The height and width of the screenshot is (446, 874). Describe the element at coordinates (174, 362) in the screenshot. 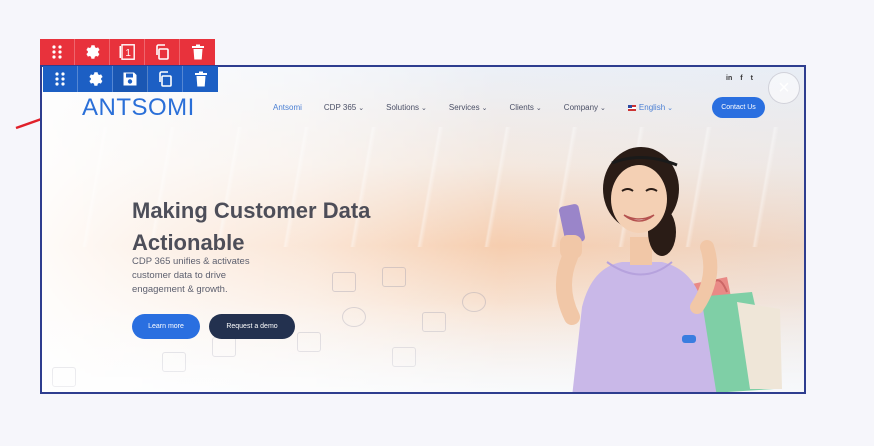

I see `decorative-home-icon` at that location.